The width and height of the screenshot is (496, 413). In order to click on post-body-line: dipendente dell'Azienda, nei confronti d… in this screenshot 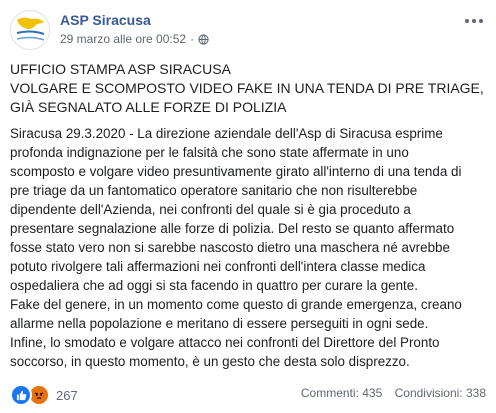, I will do `click(210, 209)`.